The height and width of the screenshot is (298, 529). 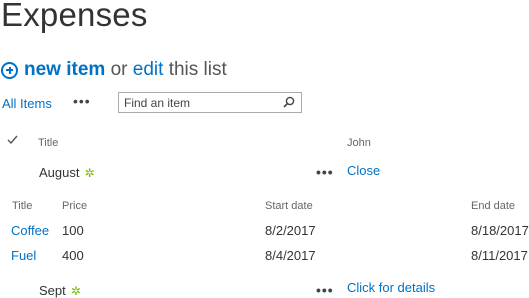 What do you see at coordinates (290, 255) in the screenshot?
I see `table-row-start-date: 8/4/2017` at bounding box center [290, 255].